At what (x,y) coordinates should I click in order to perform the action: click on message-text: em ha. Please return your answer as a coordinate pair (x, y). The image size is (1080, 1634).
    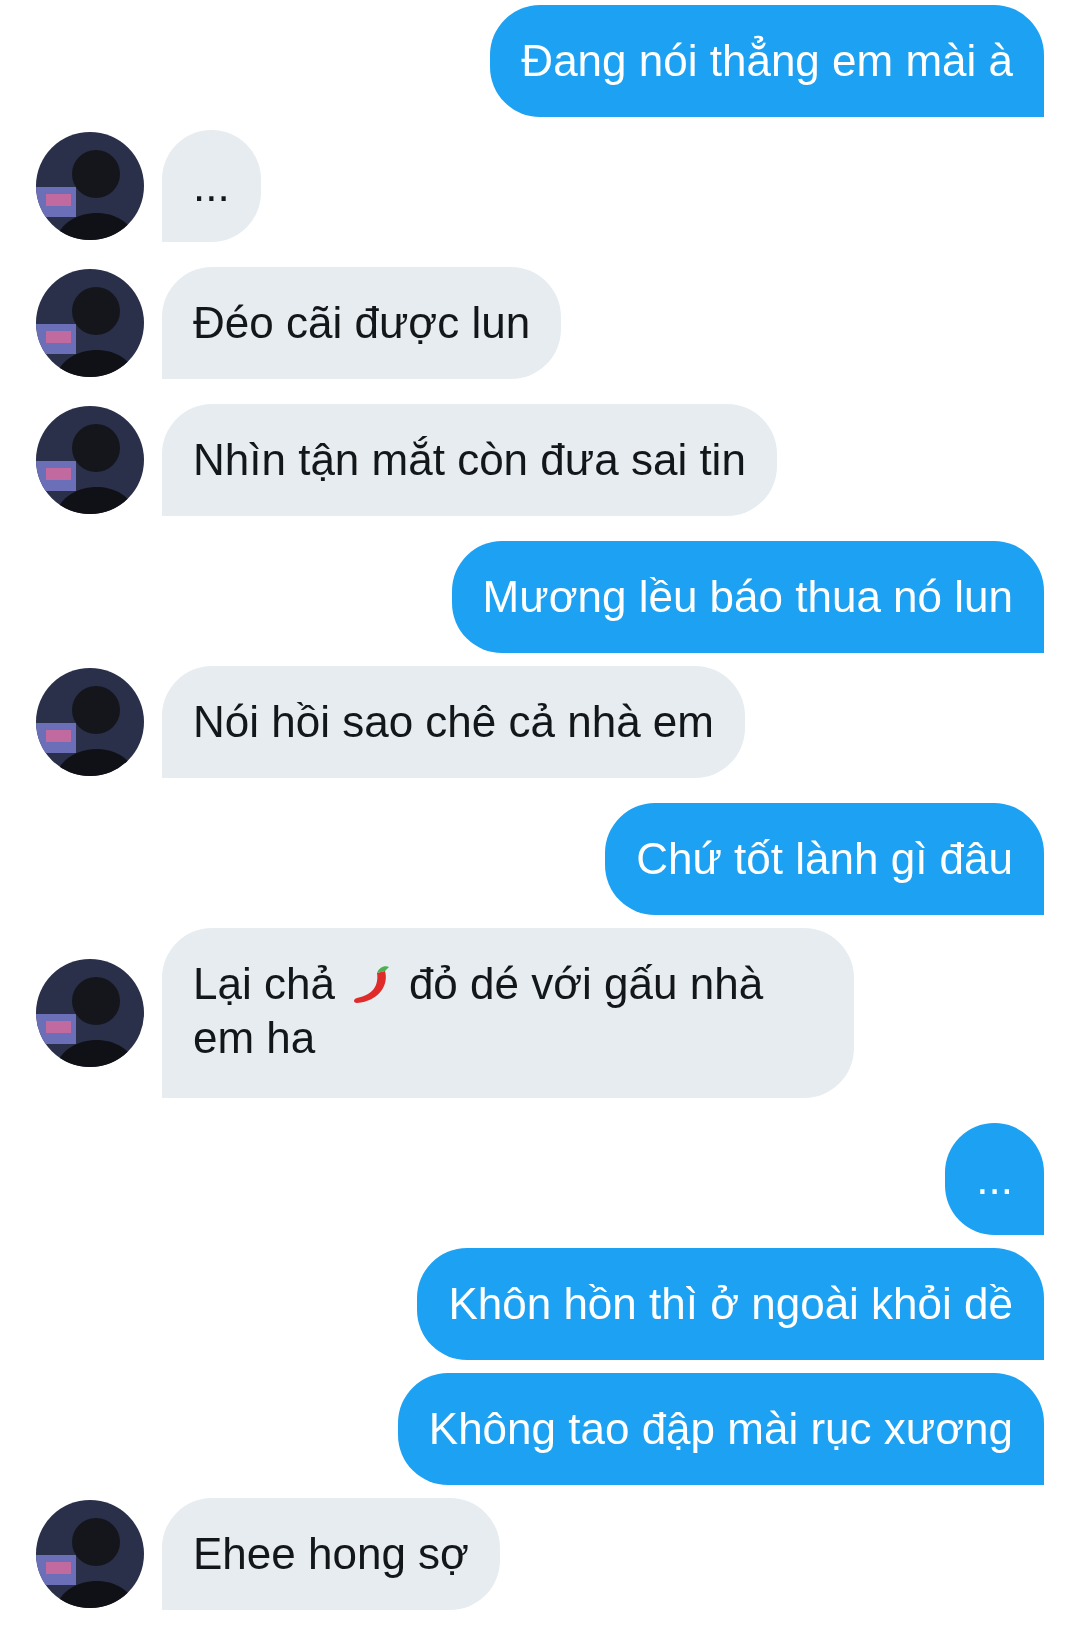
    Looking at the image, I should click on (254, 1038).